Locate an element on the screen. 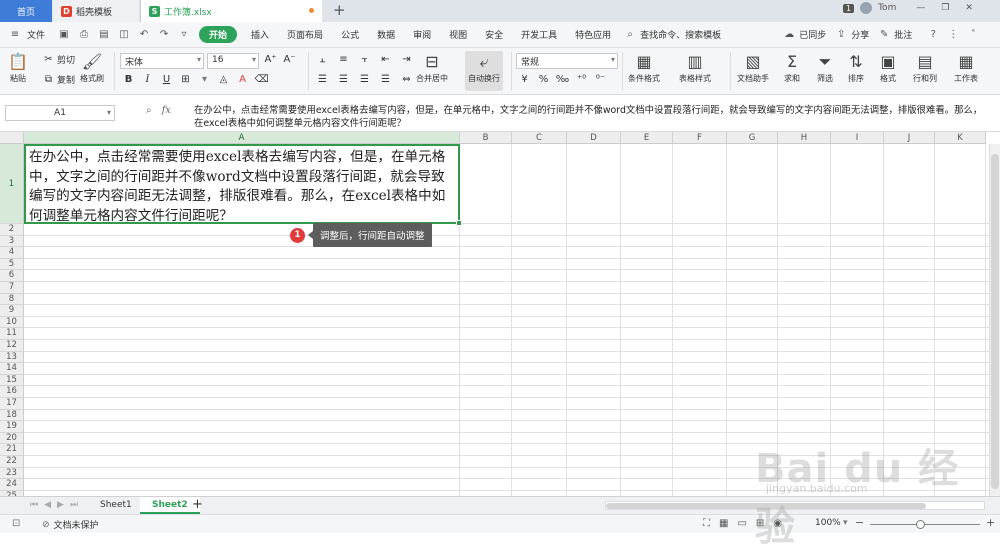 The width and height of the screenshot is (1000, 552). fill-color-icon: ◬ is located at coordinates (223, 79).